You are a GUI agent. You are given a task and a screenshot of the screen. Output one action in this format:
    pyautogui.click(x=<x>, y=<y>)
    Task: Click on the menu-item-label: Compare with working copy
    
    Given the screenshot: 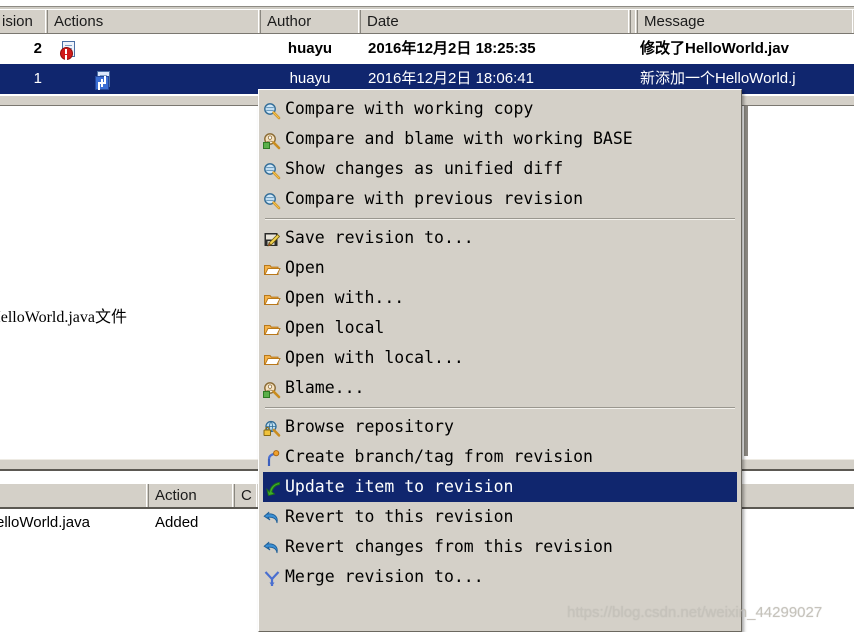 What is the action you would take?
    pyautogui.click(x=409, y=108)
    